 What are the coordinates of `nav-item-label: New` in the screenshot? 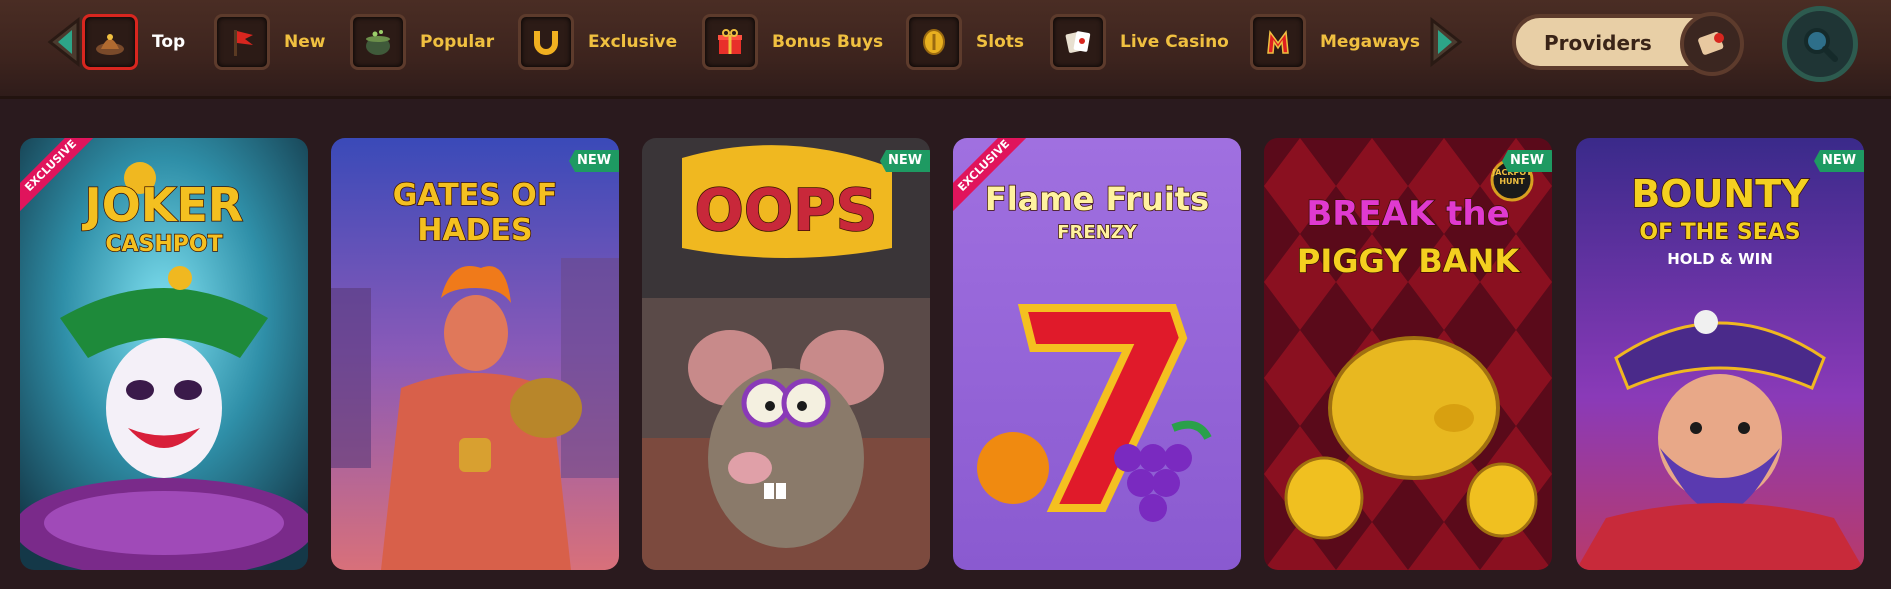 It's located at (305, 42).